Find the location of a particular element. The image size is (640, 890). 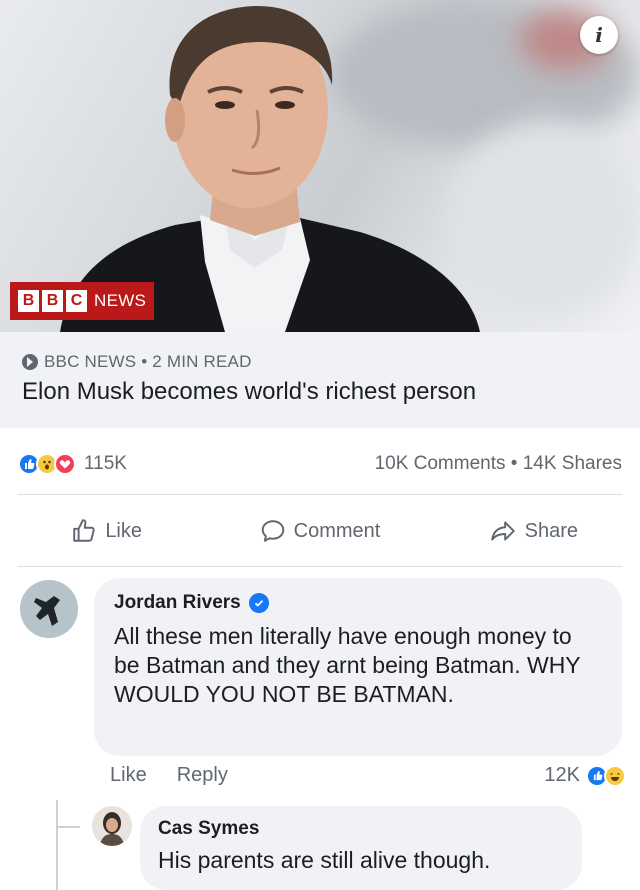

reaction-count: 115K is located at coordinates (105, 464).